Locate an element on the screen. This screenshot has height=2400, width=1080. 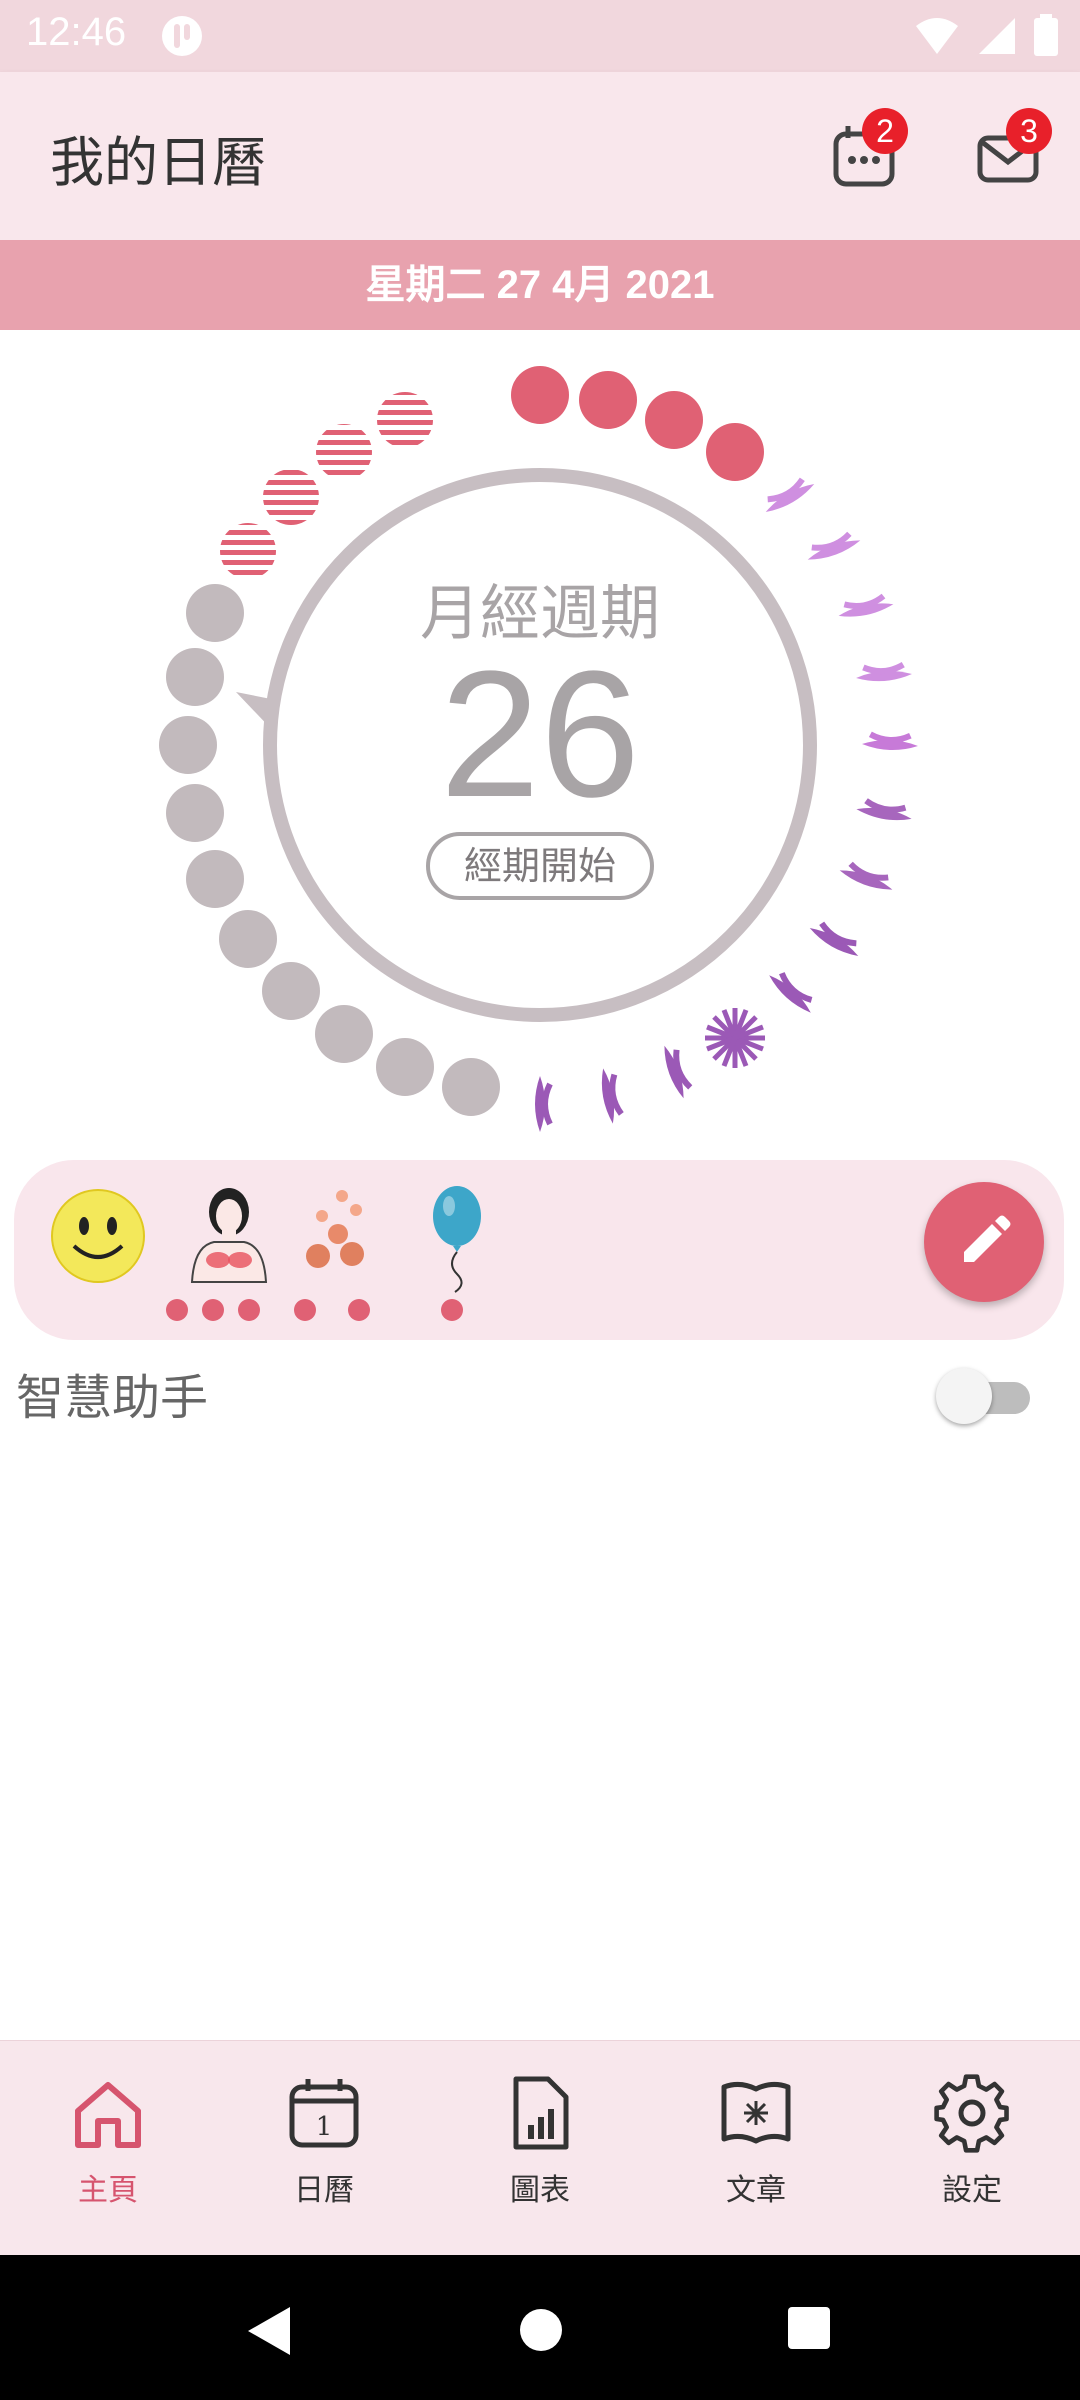
status-bar: 12:46 is located at coordinates (540, 36).